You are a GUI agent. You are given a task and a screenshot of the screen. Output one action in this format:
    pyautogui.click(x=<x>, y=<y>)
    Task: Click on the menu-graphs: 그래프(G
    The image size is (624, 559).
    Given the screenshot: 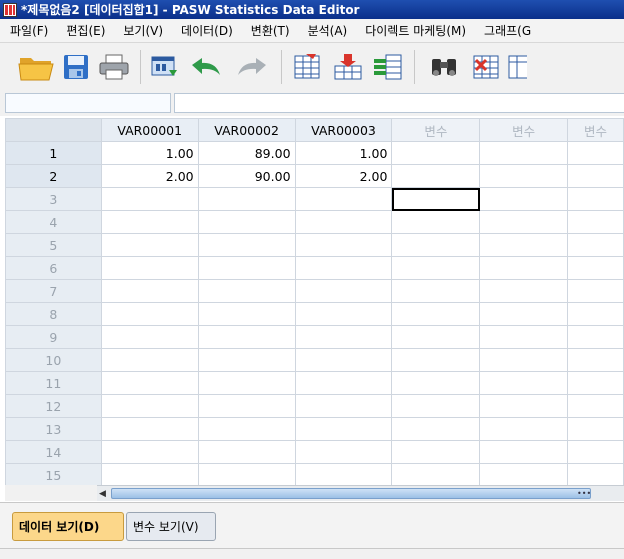 What is the action you would take?
    pyautogui.click(x=506, y=30)
    